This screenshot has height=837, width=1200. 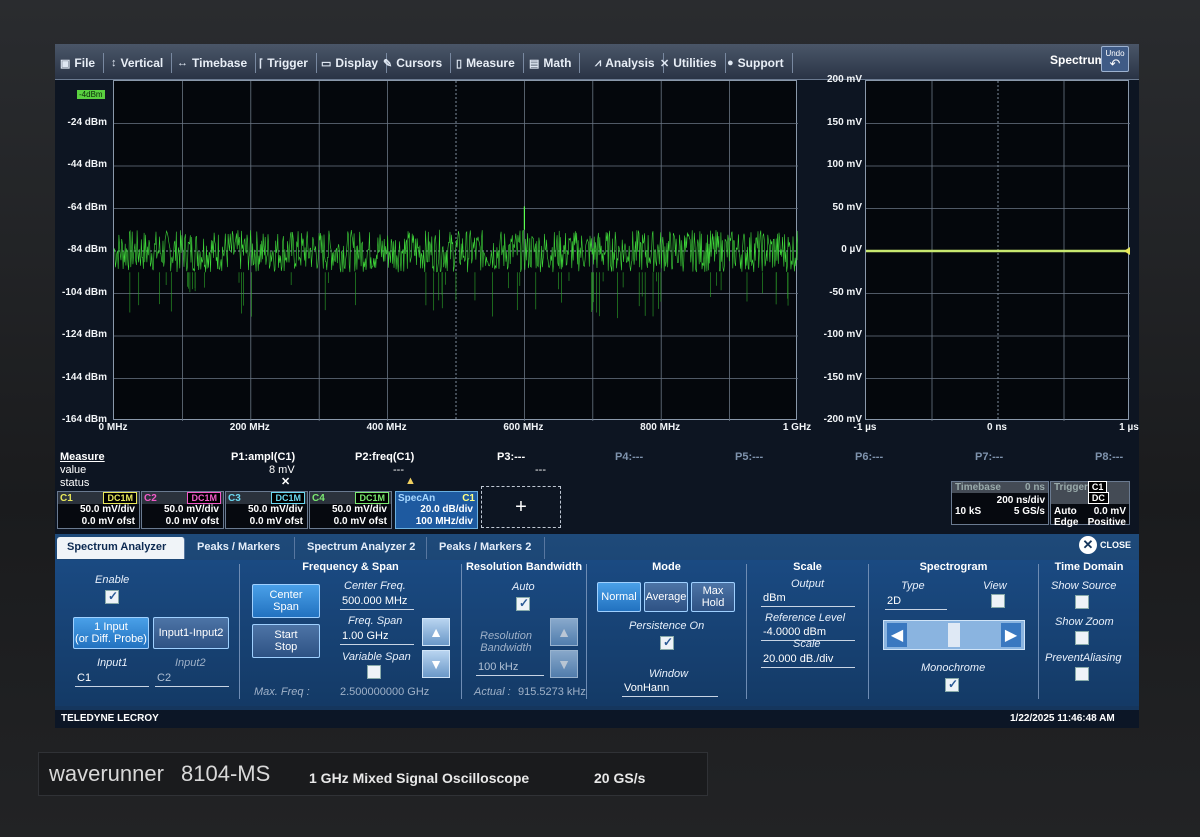 I want to click on time-x-tick: 1 µs, so click(x=1129, y=427).